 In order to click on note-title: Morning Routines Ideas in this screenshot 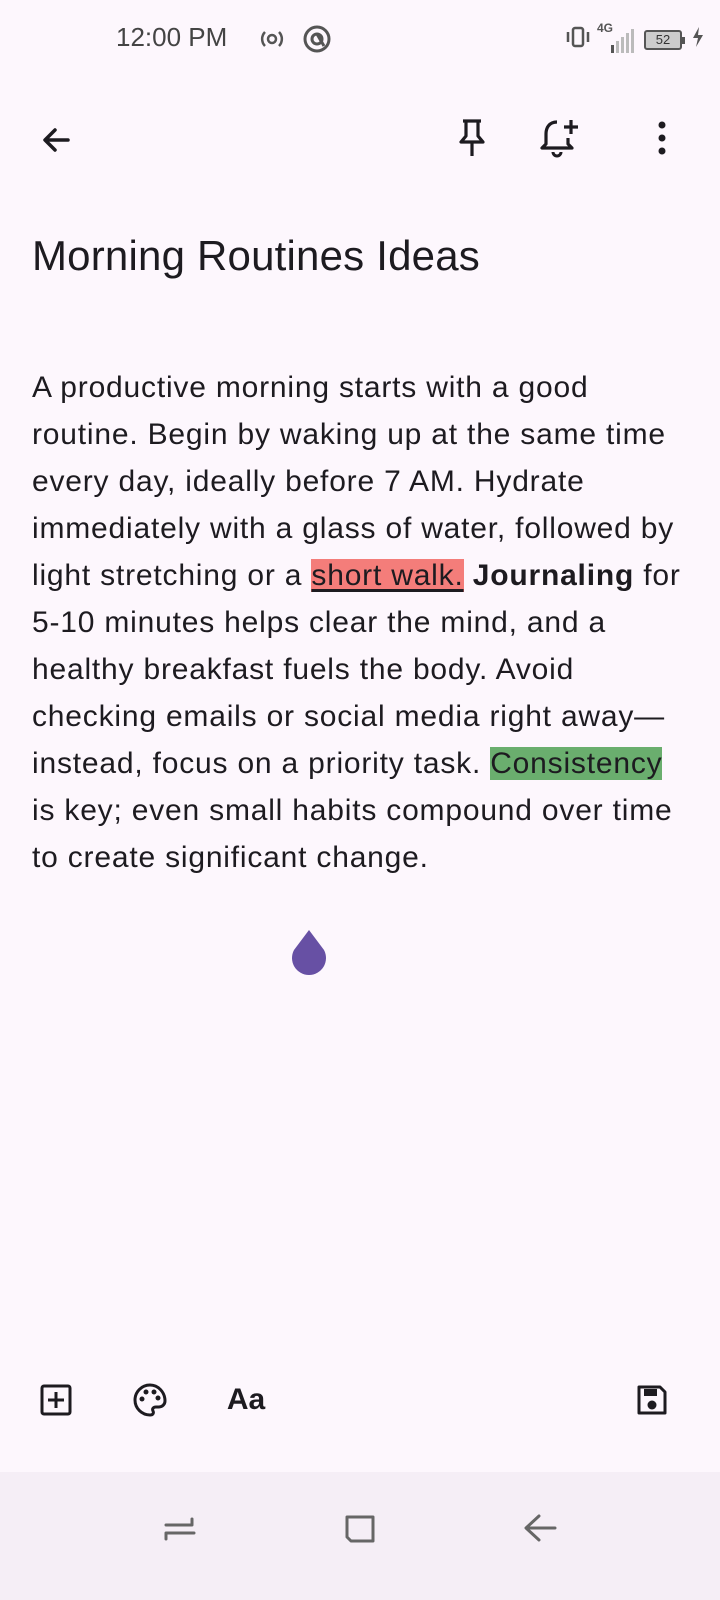, I will do `click(362, 256)`.